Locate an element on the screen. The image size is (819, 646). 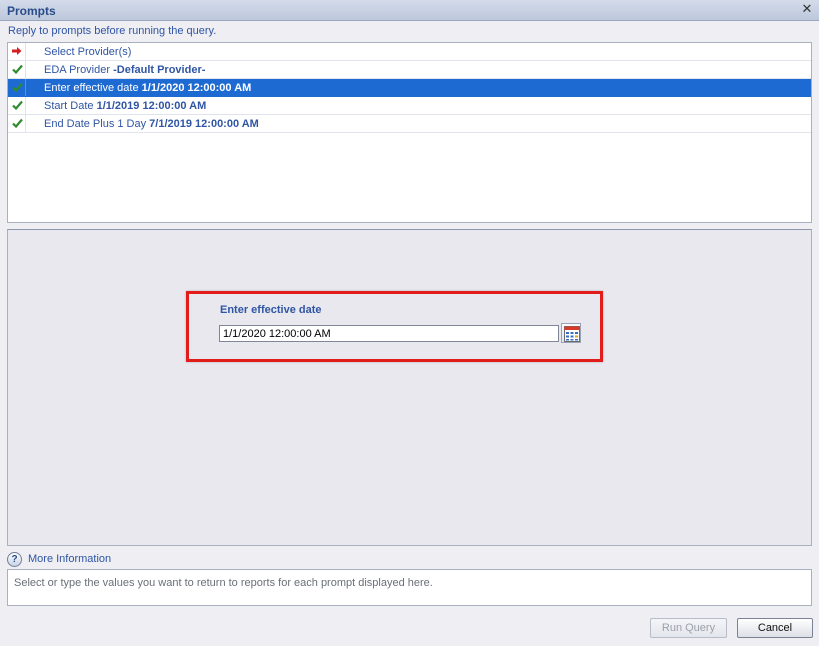
close-icon: ✕ is located at coordinates (807, 8).